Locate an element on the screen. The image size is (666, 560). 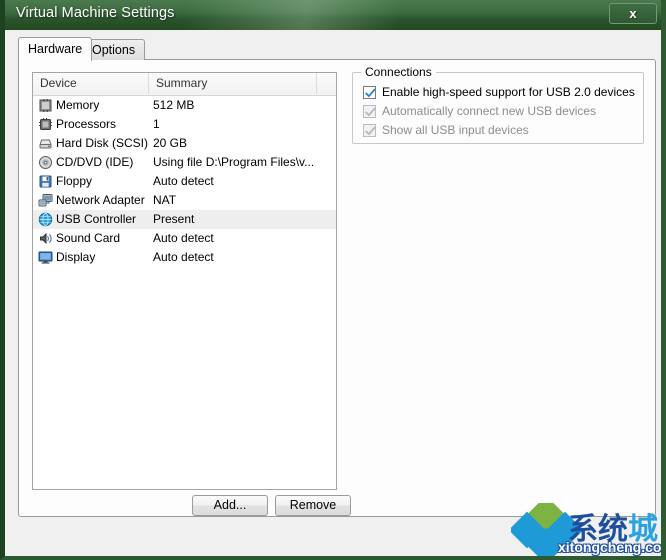
device-summary: NAT is located at coordinates (165, 200).